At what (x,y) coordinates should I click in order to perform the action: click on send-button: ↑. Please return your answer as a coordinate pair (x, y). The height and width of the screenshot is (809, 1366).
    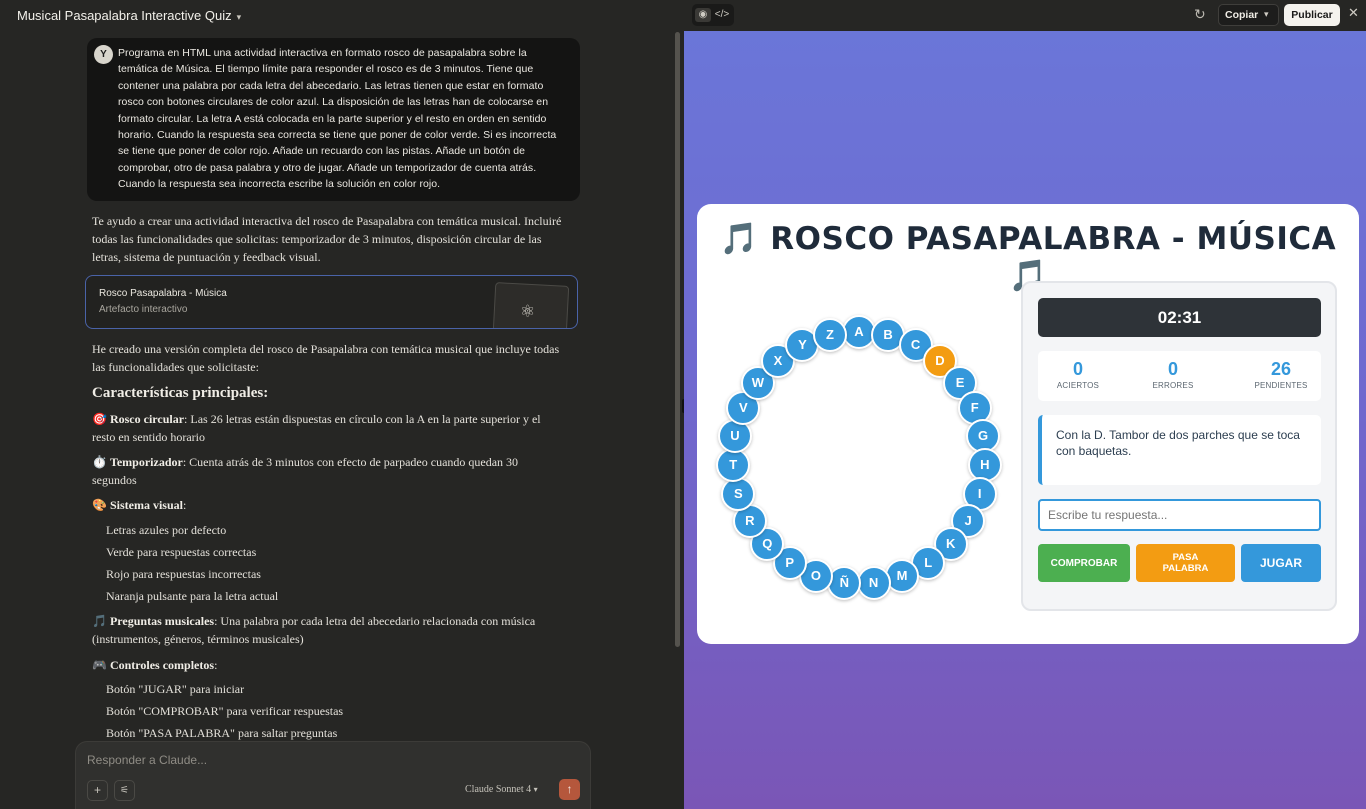
    Looking at the image, I should click on (569, 789).